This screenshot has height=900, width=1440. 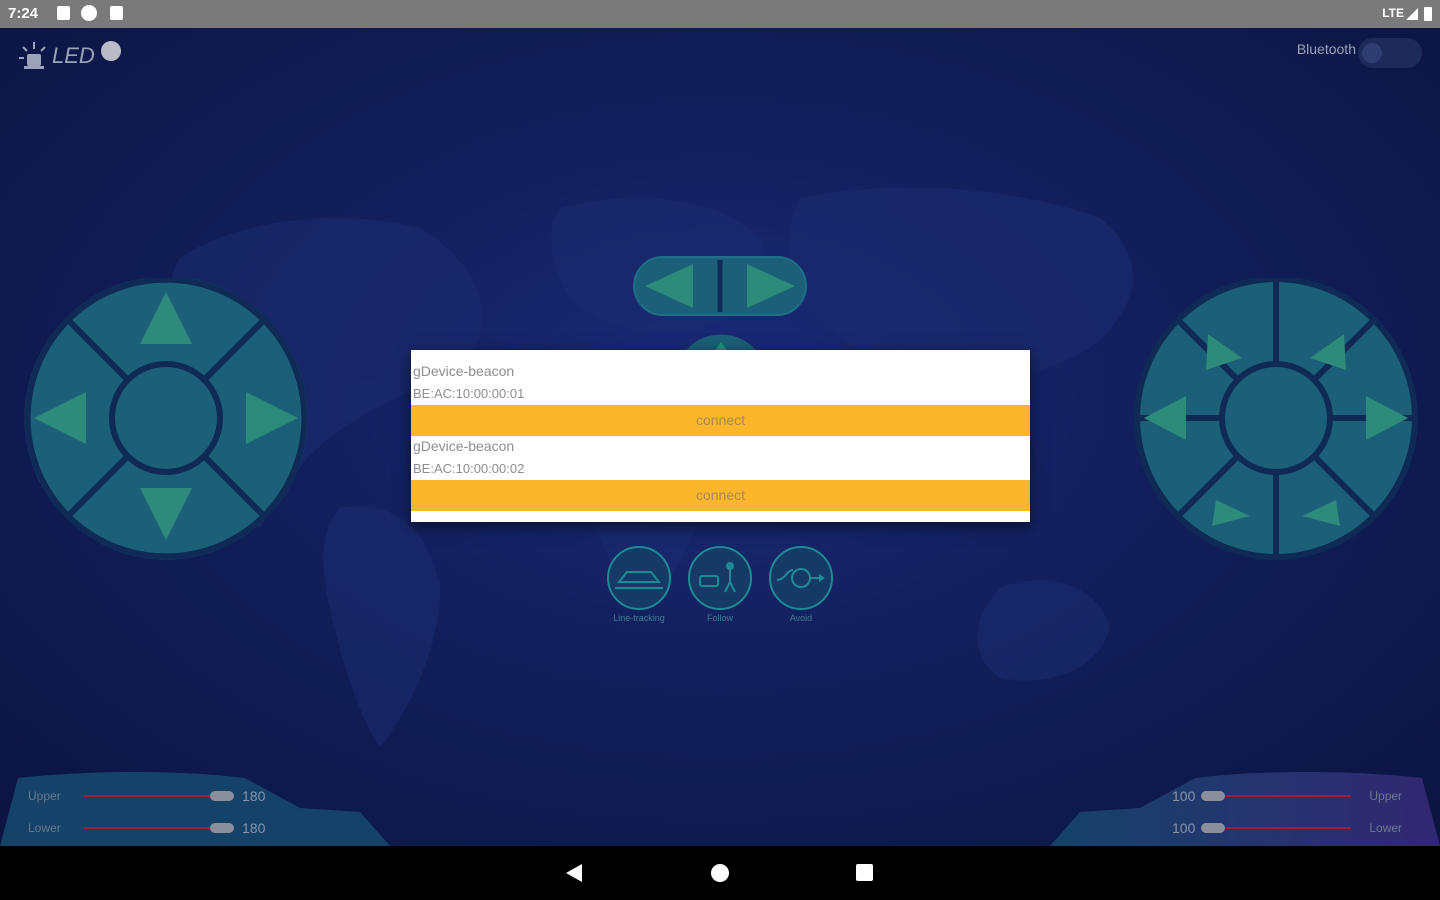 I want to click on mode-follow: Follow, so click(x=720, y=584).